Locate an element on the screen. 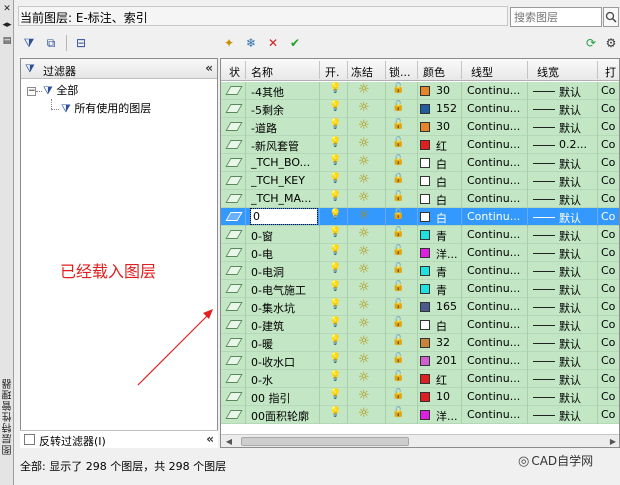 The width and height of the screenshot is (620, 485). tree-node-all: ⧩ 全部 is located at coordinates (60, 91).